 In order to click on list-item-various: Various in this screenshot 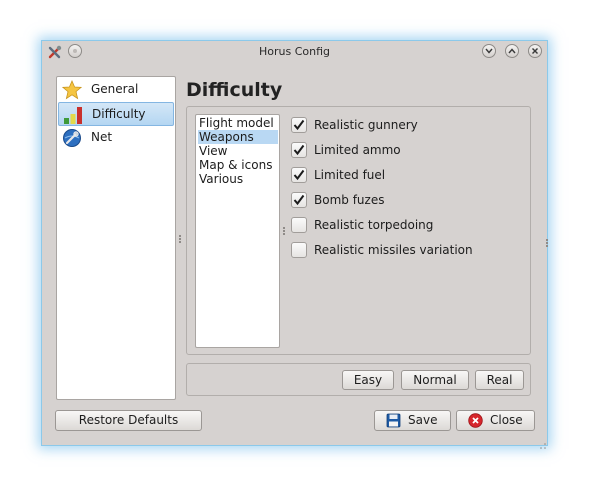, I will do `click(238, 179)`.